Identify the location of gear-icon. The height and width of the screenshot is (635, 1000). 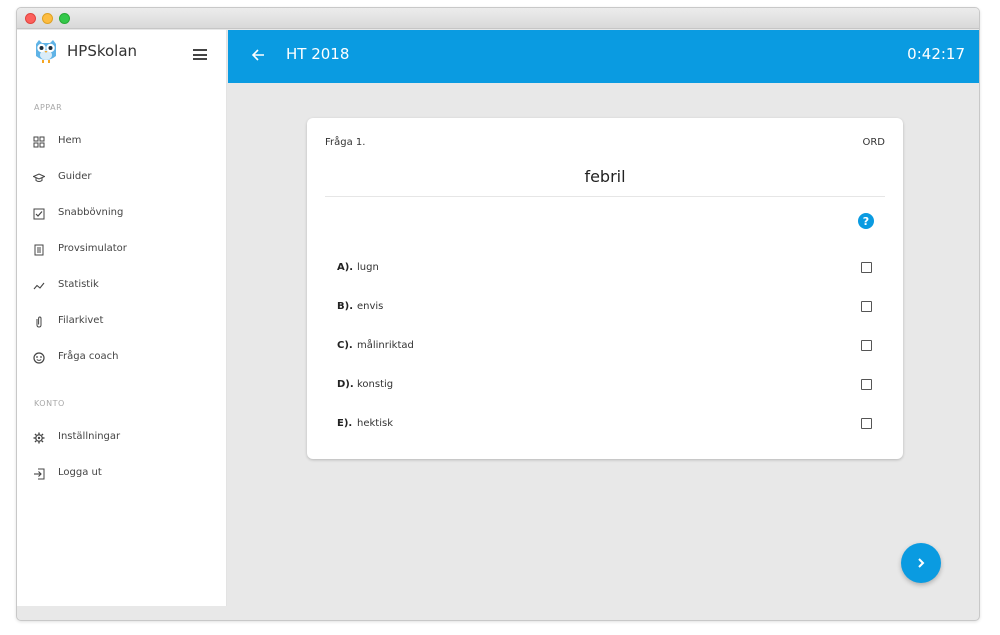
(39, 438).